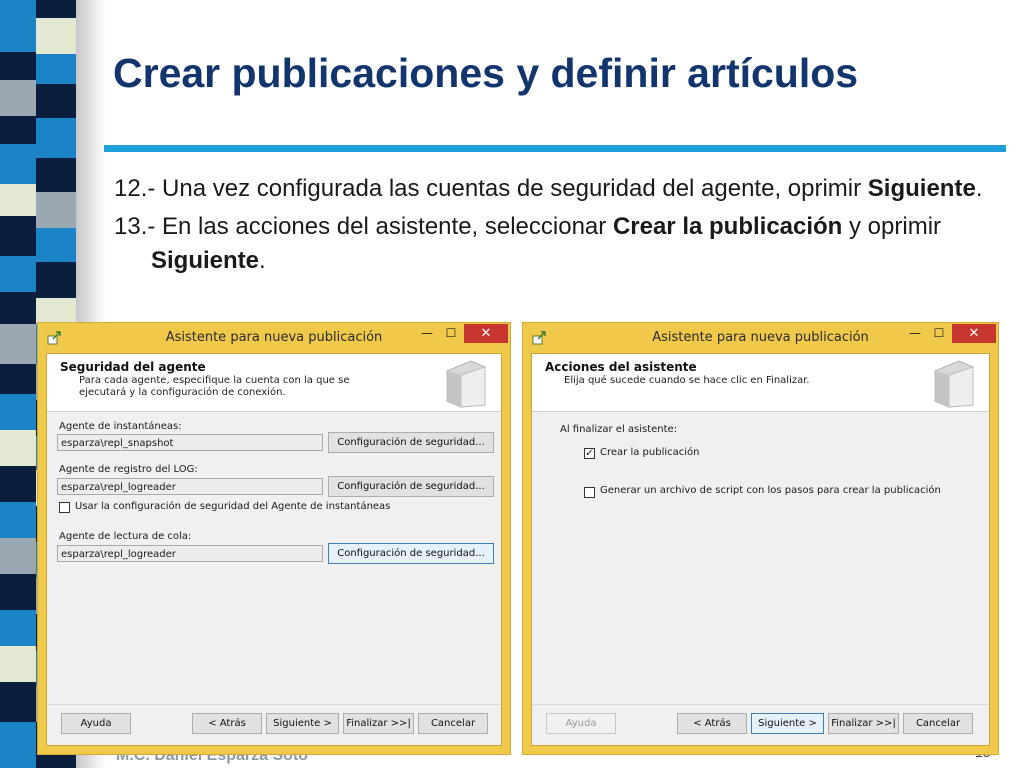 This screenshot has width=1024, height=768. What do you see at coordinates (555, 148) in the screenshot?
I see `title-underline` at bounding box center [555, 148].